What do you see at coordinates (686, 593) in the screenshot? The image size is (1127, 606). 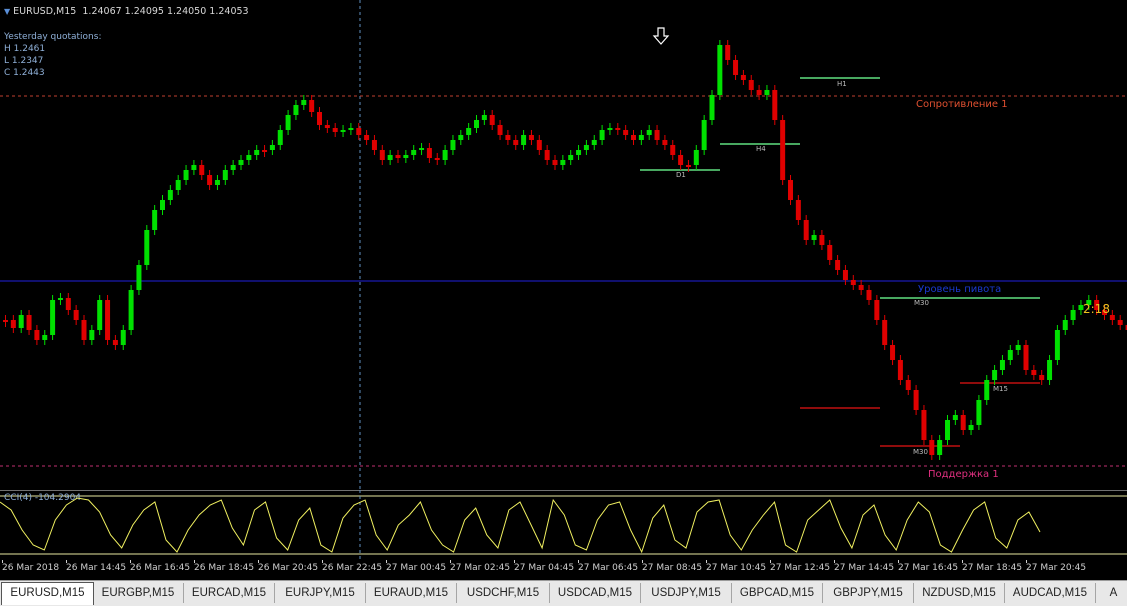 I see `tab-usdjpy-m15: USDJPY,M15` at bounding box center [686, 593].